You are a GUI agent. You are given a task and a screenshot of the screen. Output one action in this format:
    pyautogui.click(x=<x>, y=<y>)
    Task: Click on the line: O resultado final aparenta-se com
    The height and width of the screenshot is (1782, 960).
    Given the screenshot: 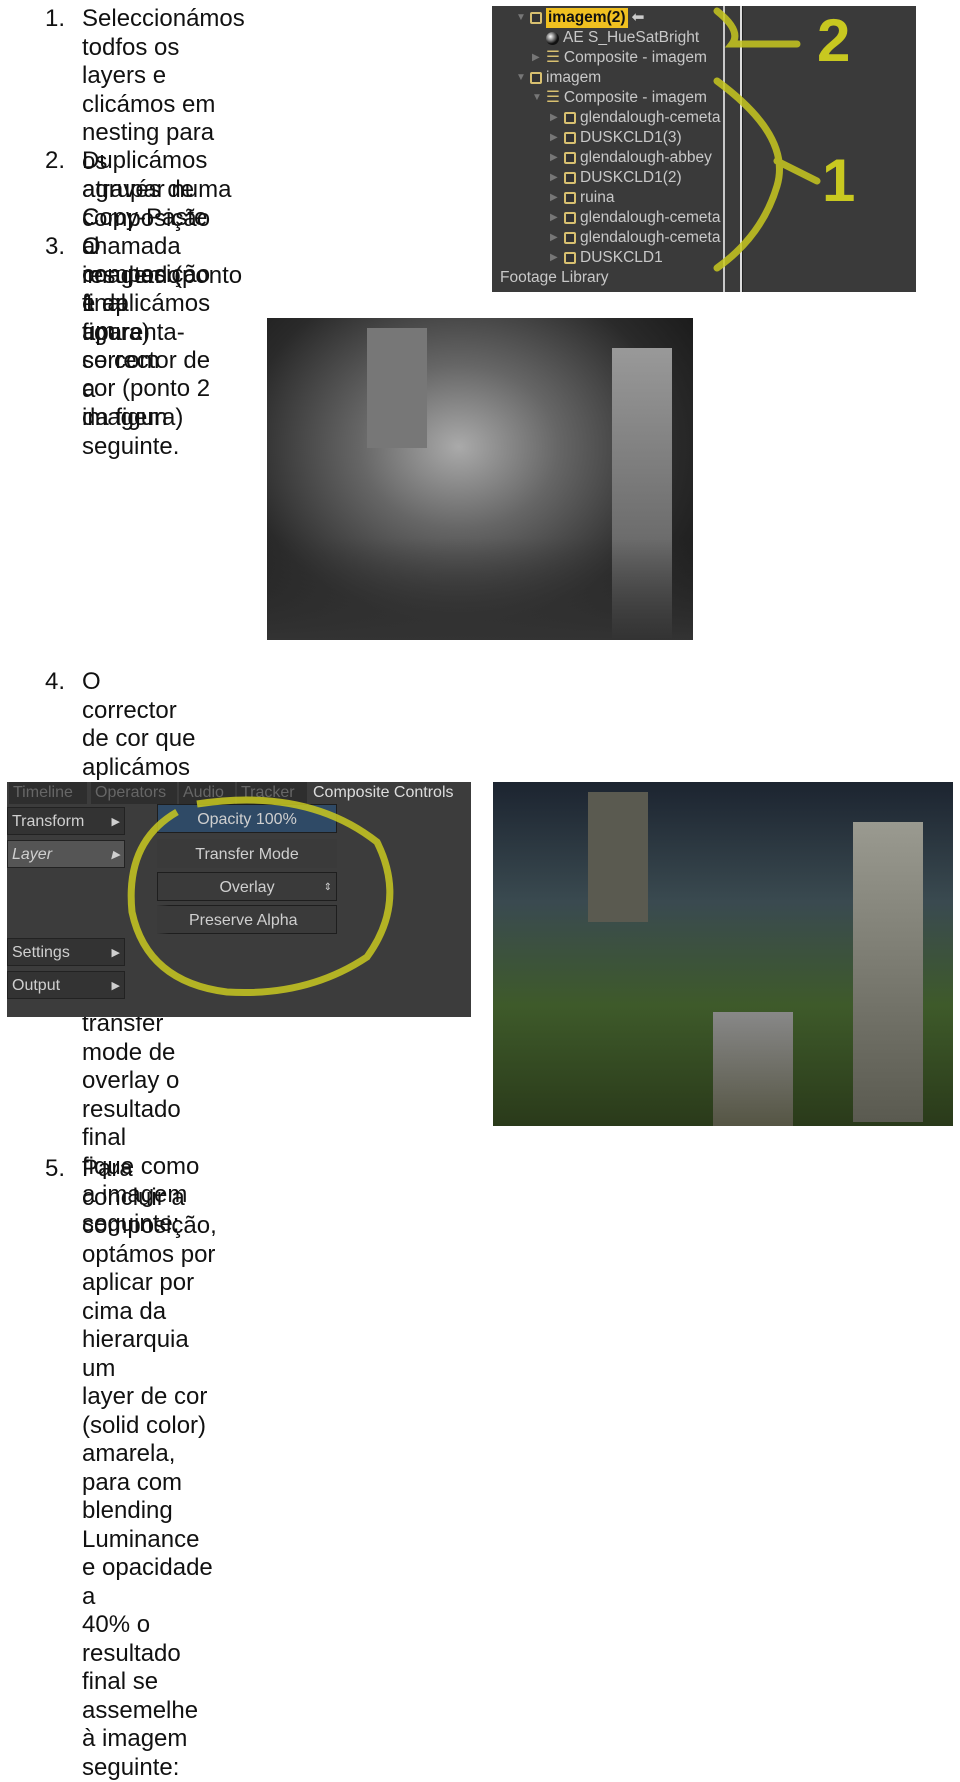 What is the action you would take?
    pyautogui.click(x=133, y=303)
    